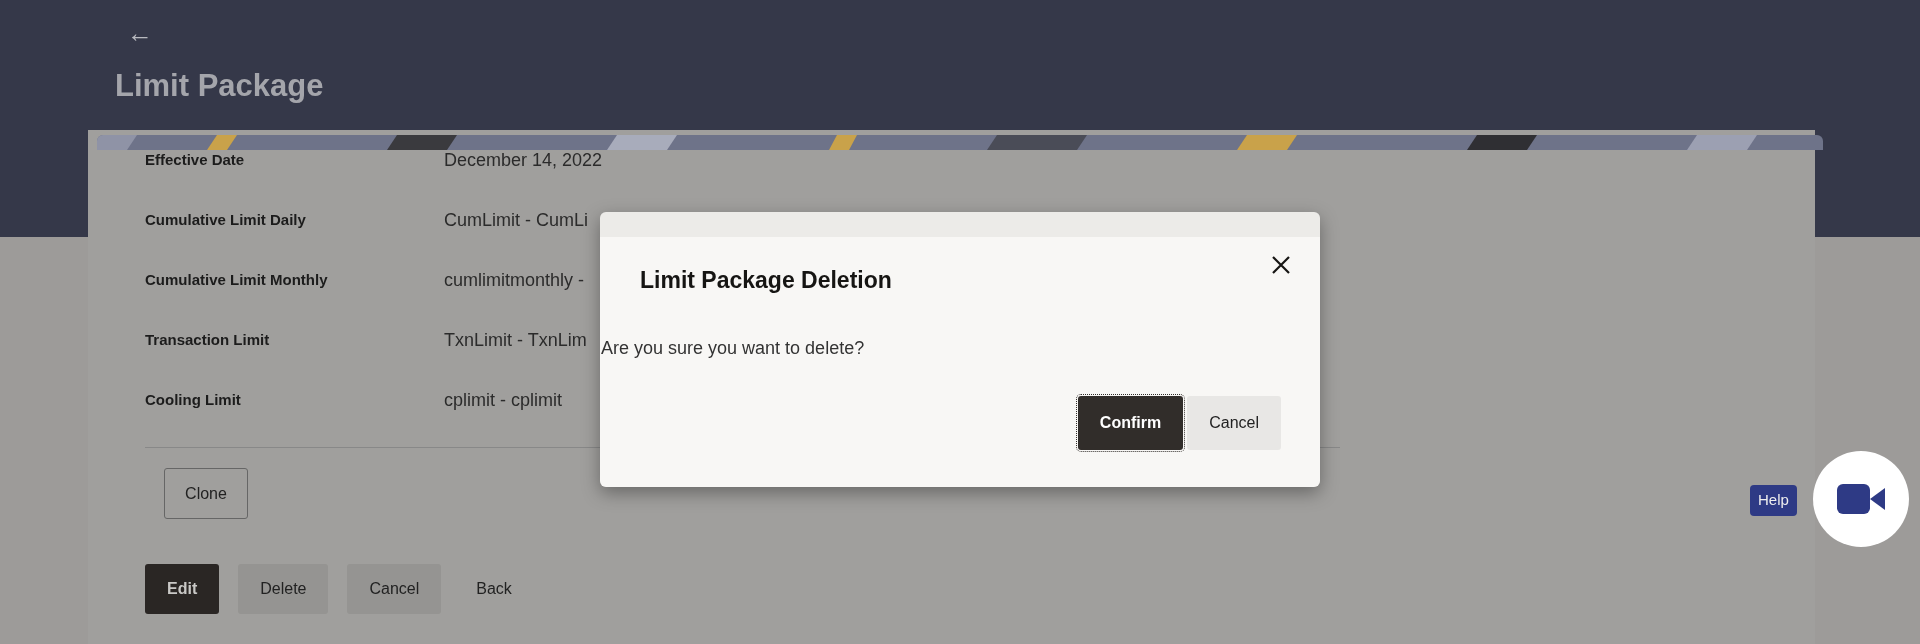 This screenshot has height=644, width=1920. Describe the element at coordinates (193, 399) in the screenshot. I see `field-label: Cooling Limit` at that location.